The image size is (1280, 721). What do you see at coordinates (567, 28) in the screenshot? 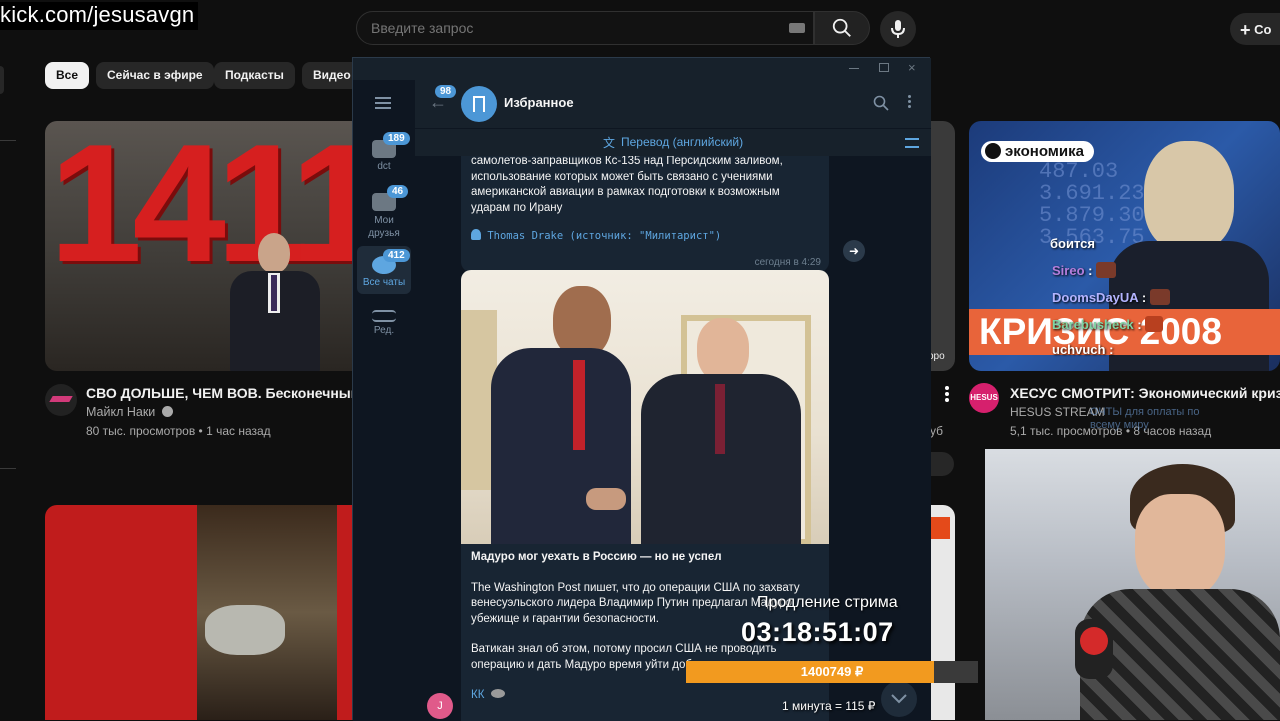
I see `search-input` at bounding box center [567, 28].